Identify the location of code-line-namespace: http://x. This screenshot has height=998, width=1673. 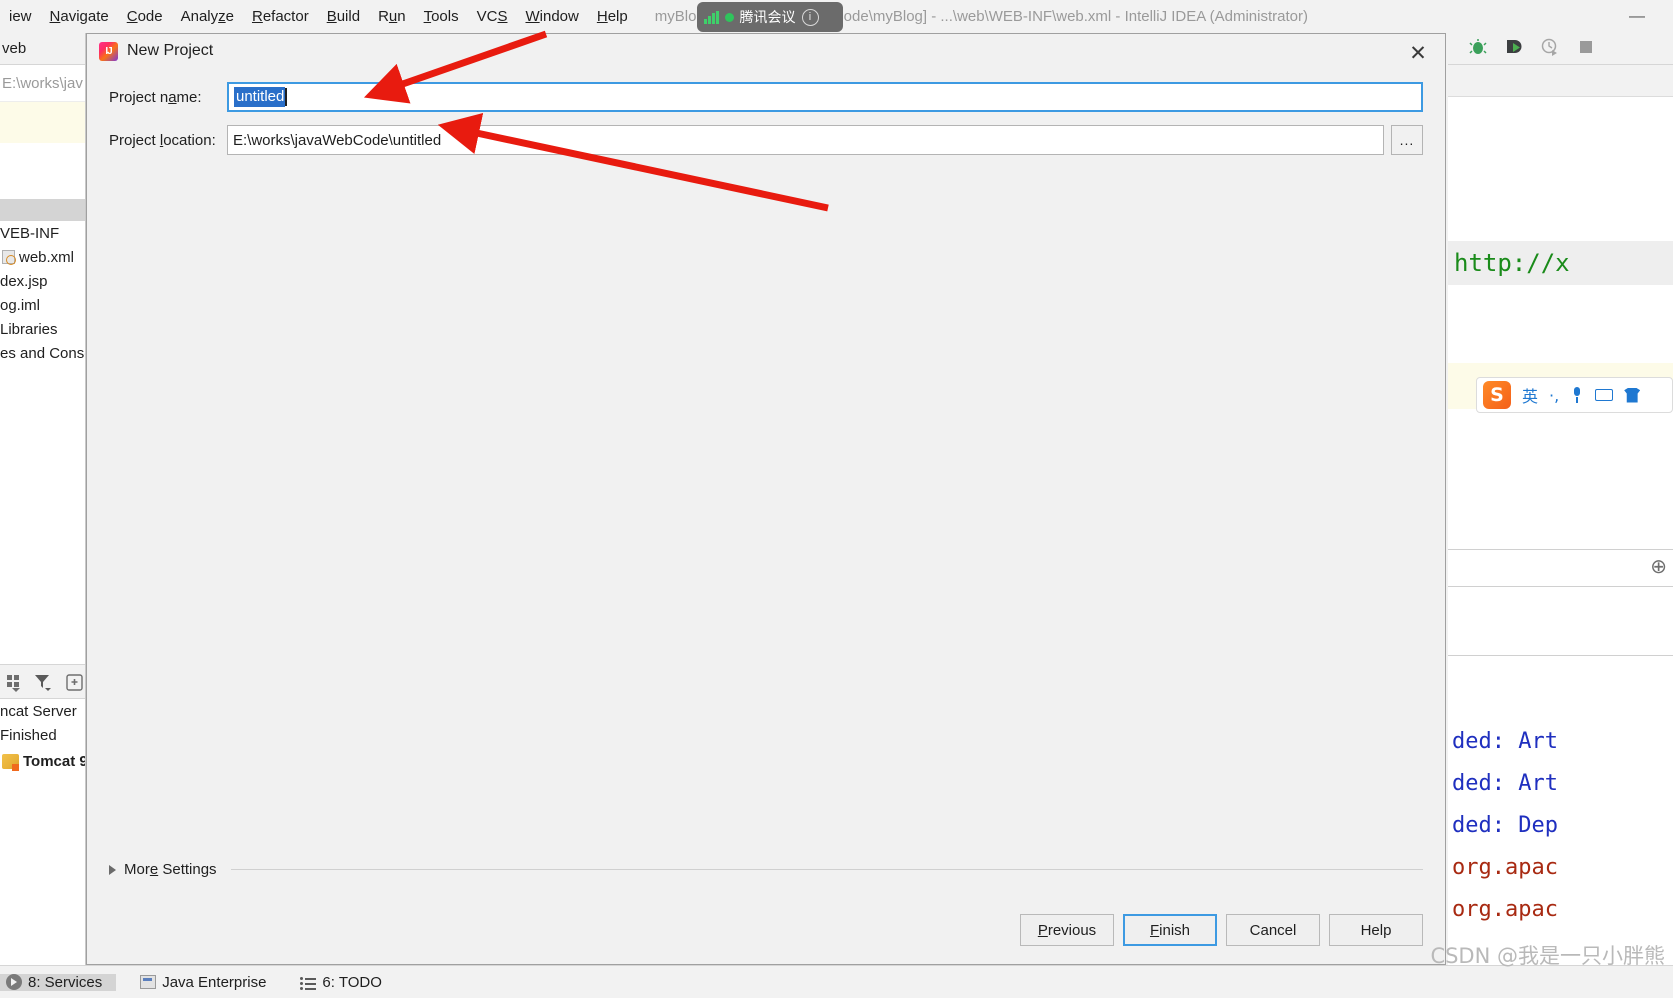
(1560, 263).